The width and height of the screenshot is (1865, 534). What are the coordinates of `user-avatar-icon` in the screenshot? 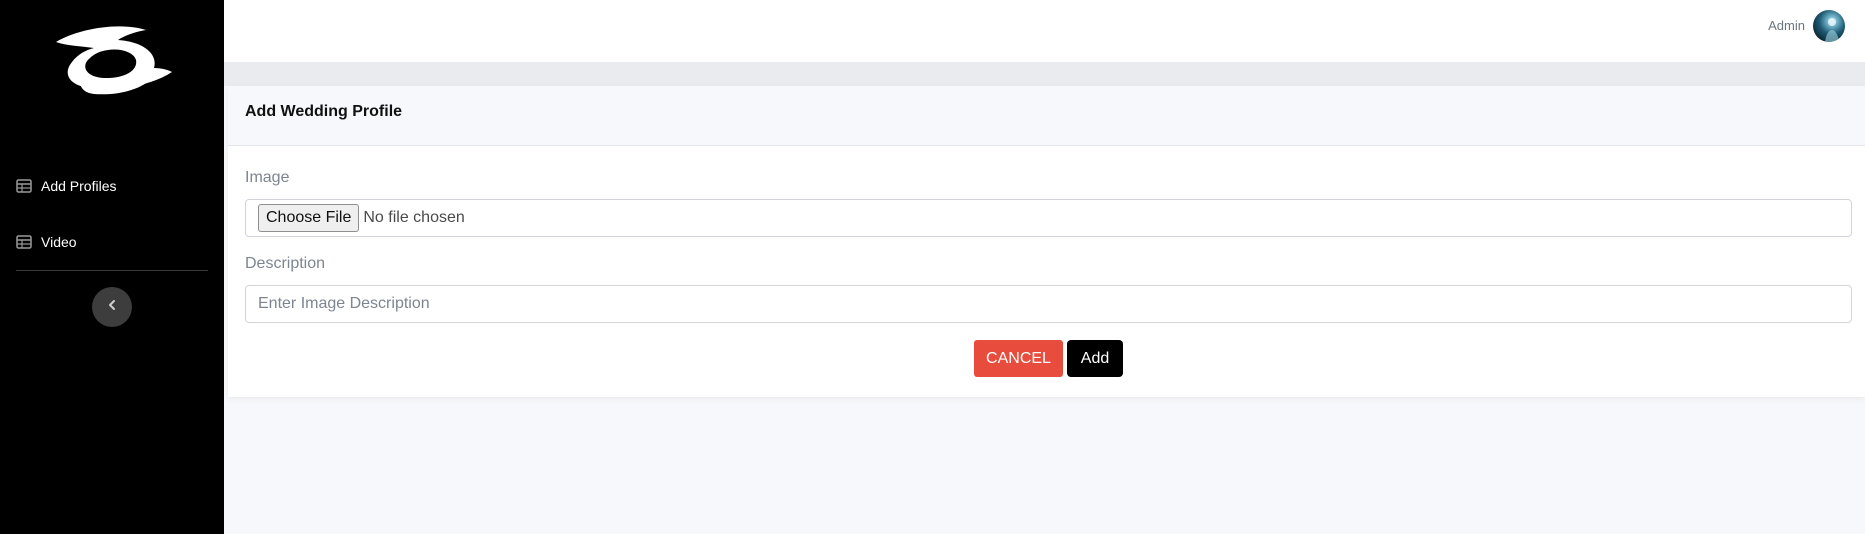 It's located at (1832, 30).